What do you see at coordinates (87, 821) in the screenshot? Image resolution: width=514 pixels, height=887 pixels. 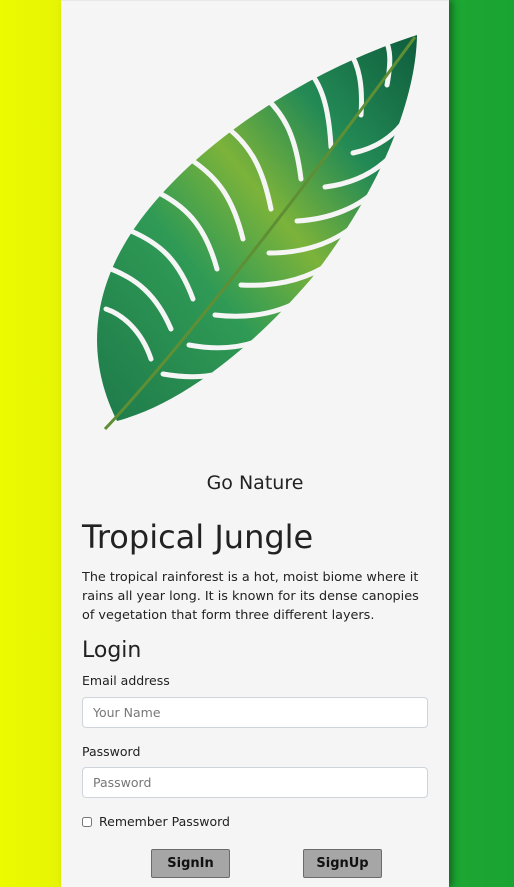 I see `remember-password-checkbox` at bounding box center [87, 821].